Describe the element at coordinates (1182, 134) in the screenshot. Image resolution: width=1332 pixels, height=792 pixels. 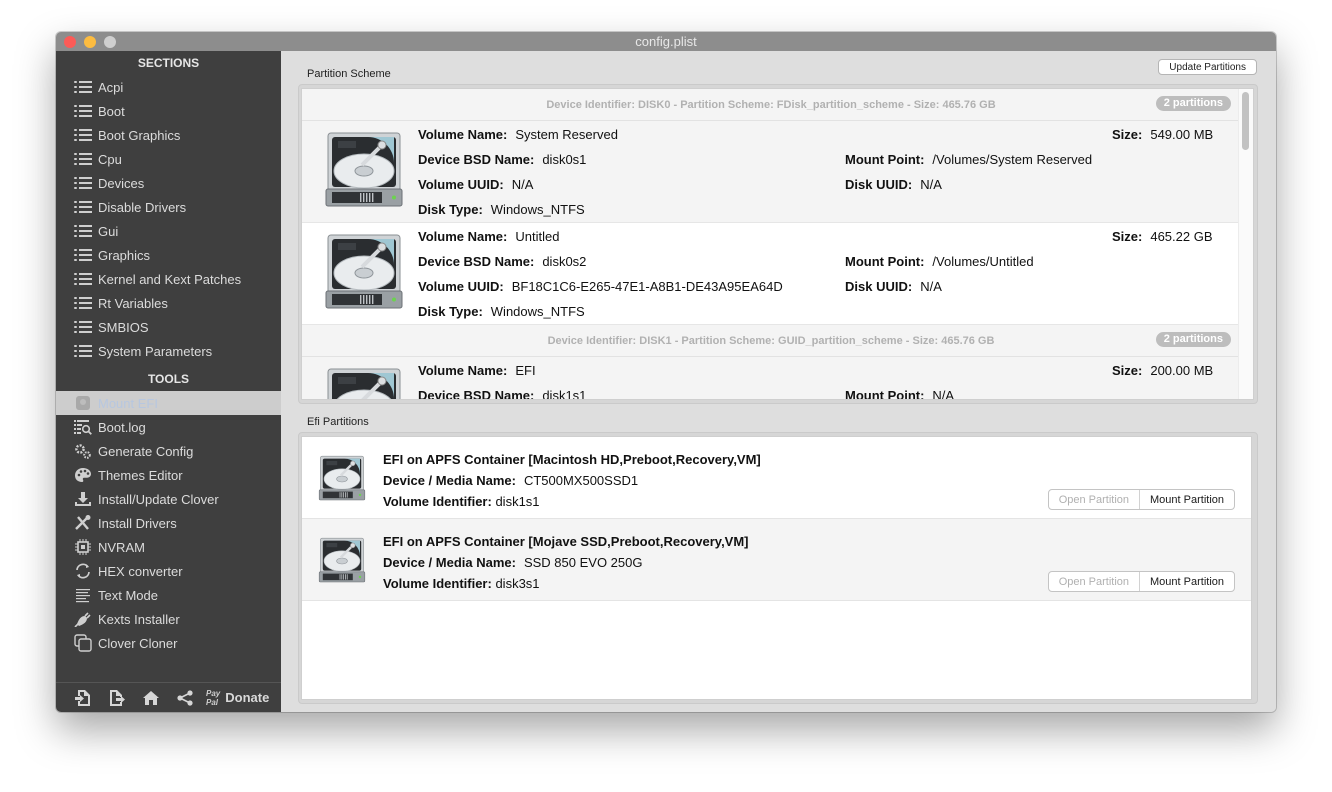
I see `partition-size-value: 549.00 MB` at that location.